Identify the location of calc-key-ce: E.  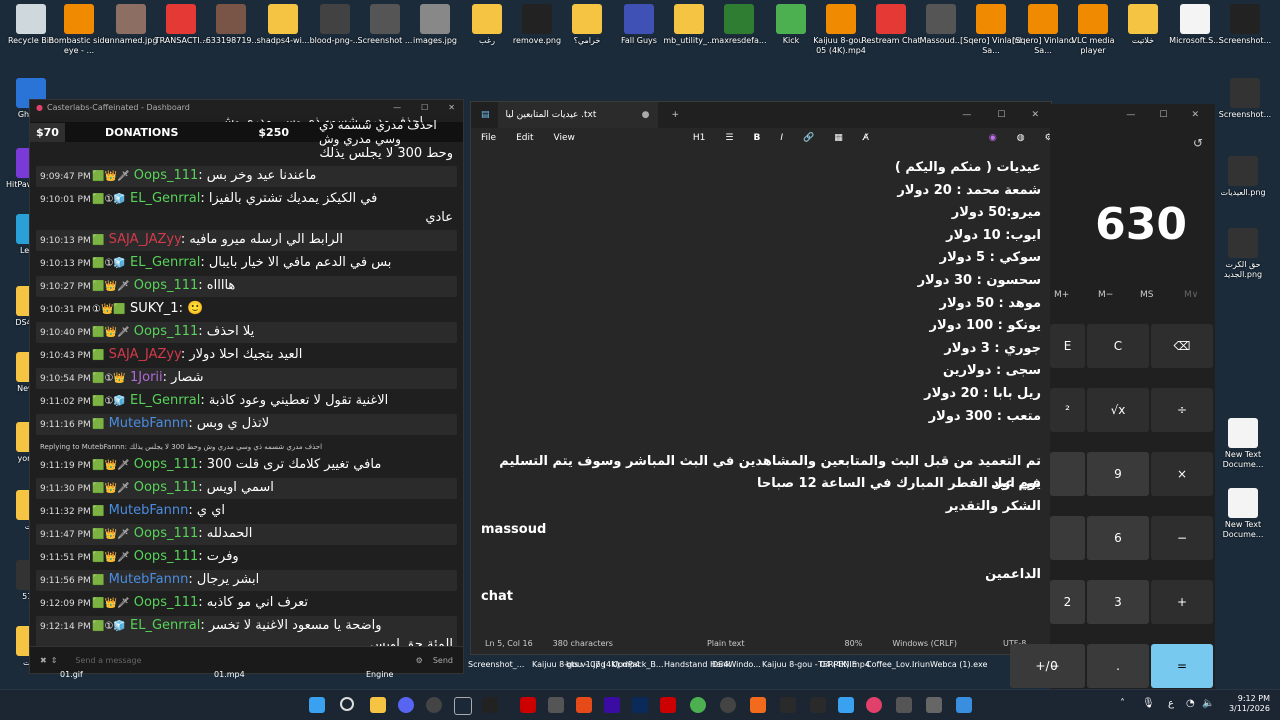
(1067, 346).